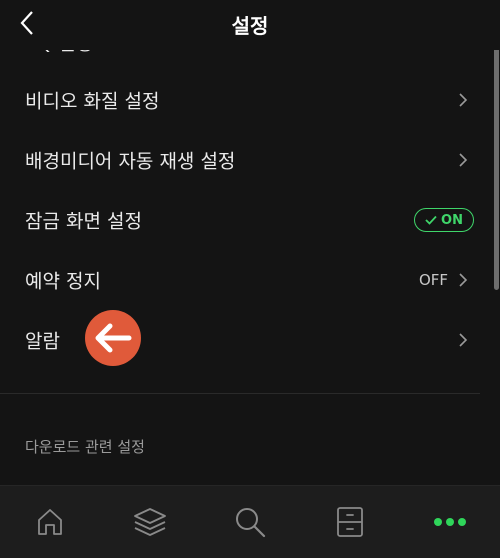  What do you see at coordinates (431, 220) in the screenshot?
I see `check-icon` at bounding box center [431, 220].